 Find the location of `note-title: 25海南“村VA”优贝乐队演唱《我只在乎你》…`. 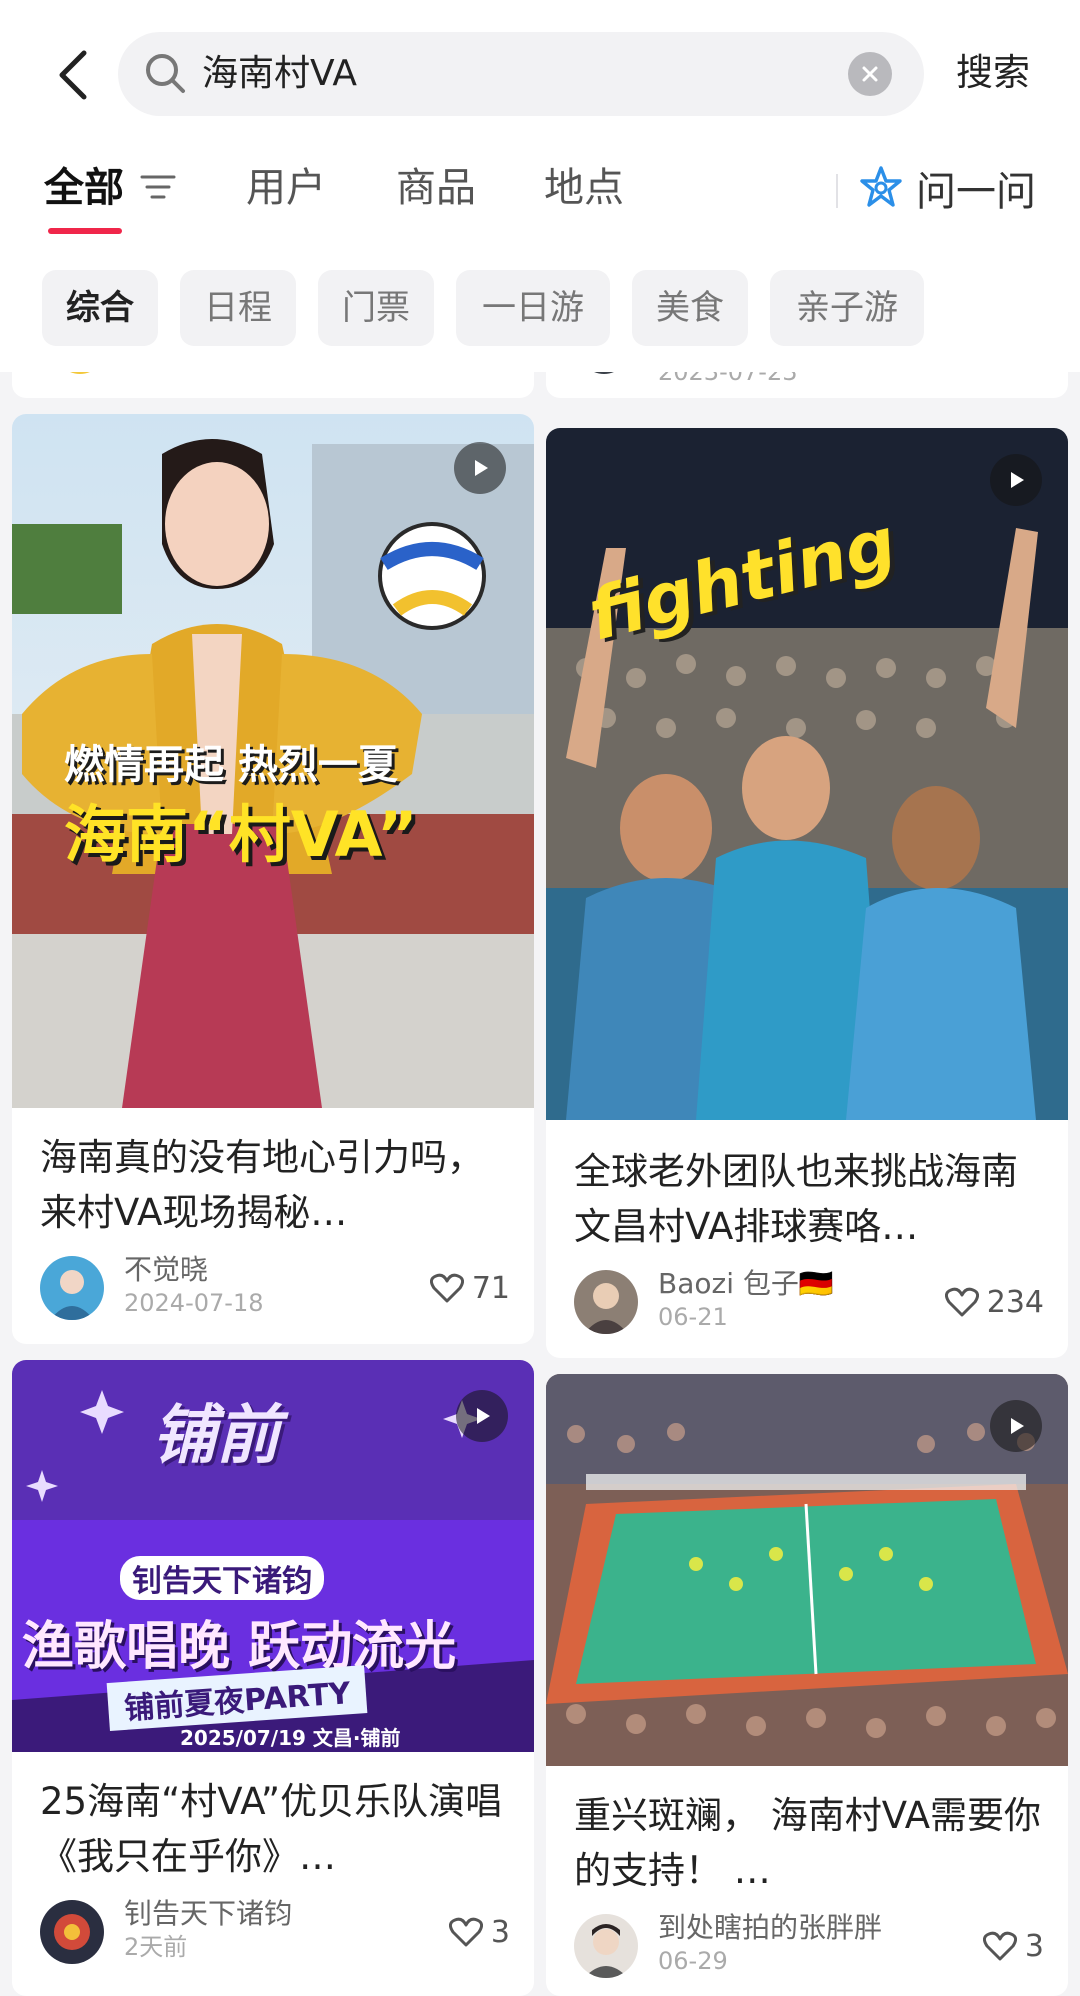

note-title: 25海南“村VA”优贝乐队演唱《我只在乎你》… is located at coordinates (271, 1829).